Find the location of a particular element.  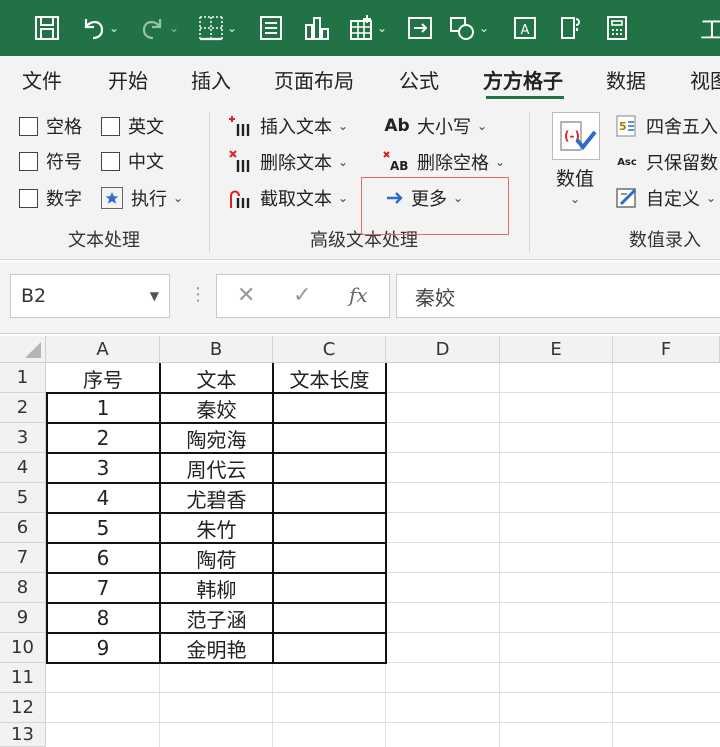

shapes-icon: ⌄ is located at coordinates (468, 28).